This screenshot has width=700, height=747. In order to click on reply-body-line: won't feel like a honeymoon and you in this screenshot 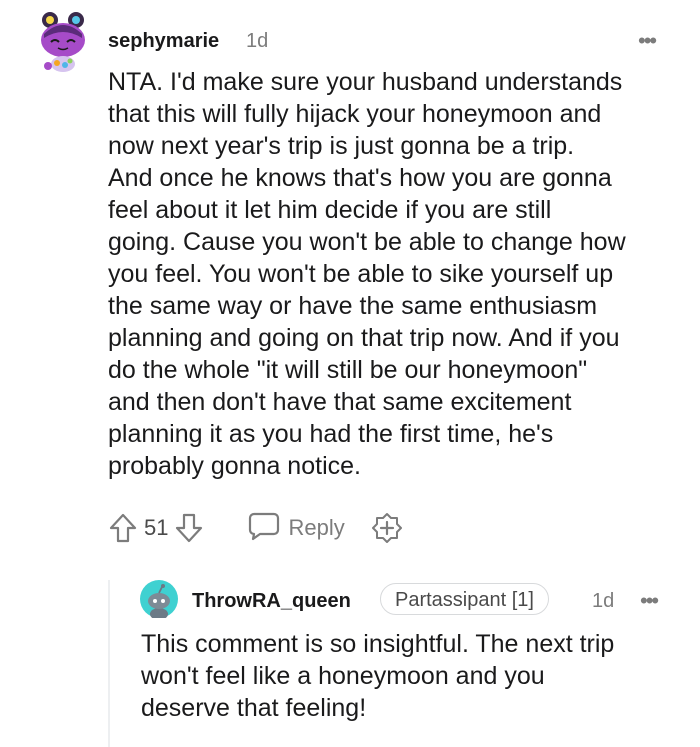, I will do `click(343, 676)`.